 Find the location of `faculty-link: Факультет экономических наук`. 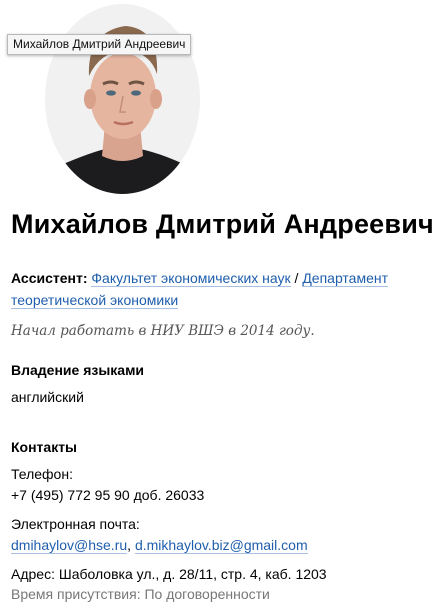

faculty-link: Факультет экономических наук is located at coordinates (191, 278).